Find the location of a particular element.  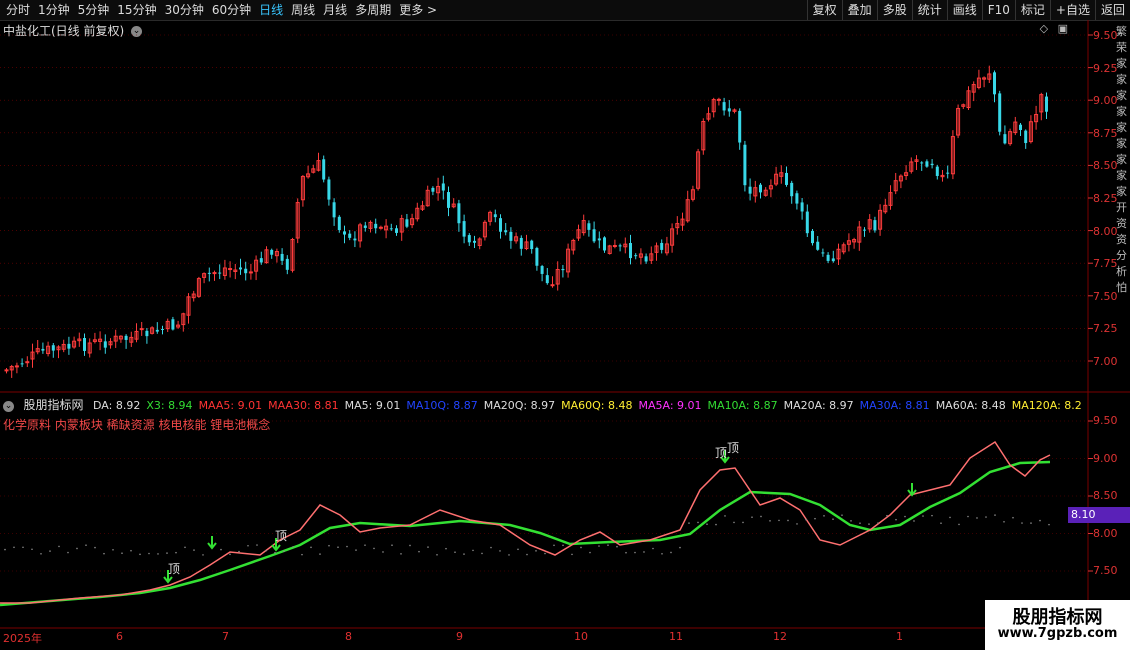

price-tick-label: 7.75 is located at coordinates (1105, 264).